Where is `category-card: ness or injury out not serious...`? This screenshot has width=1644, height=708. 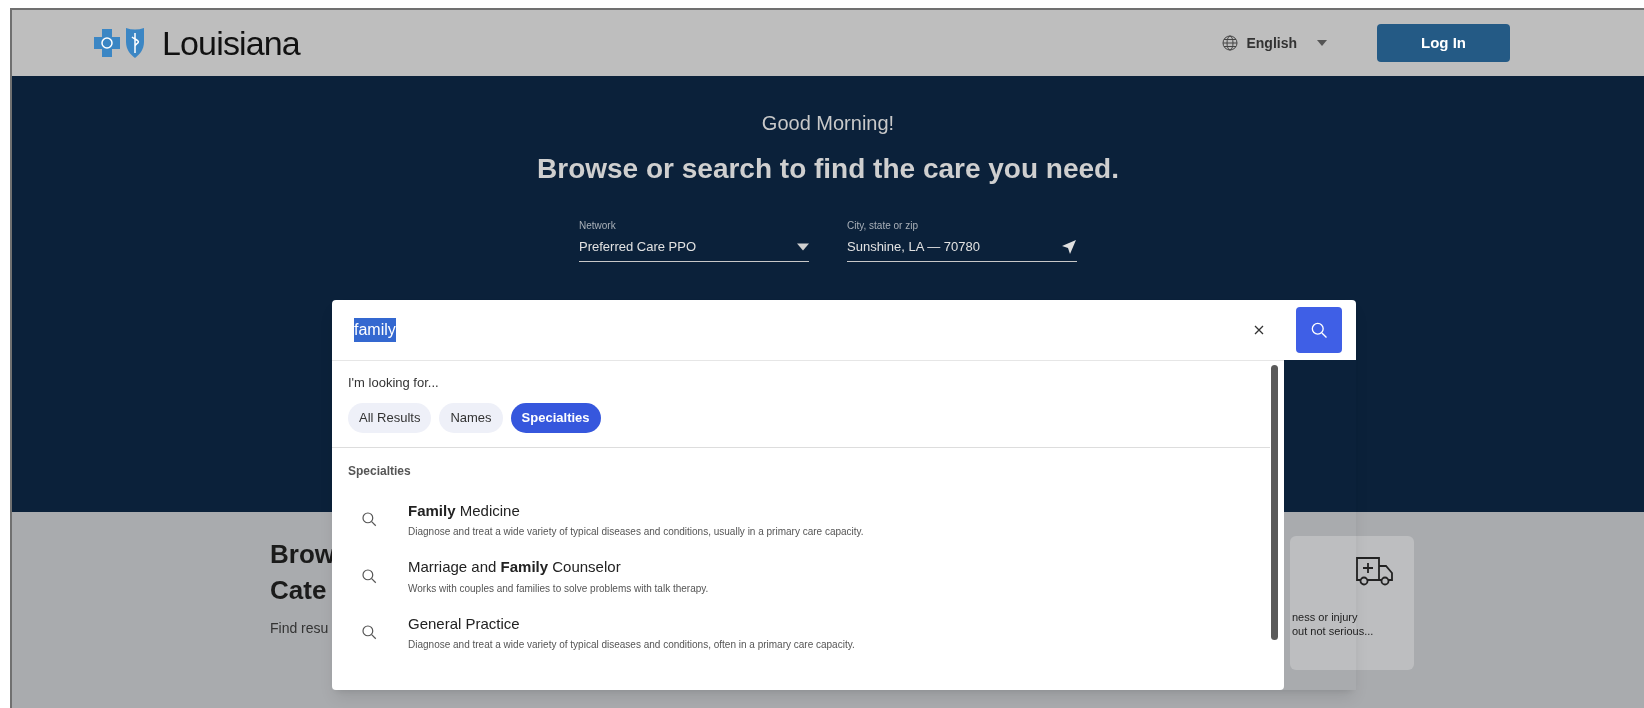
category-card: ness or injury out not serious... is located at coordinates (1352, 603).